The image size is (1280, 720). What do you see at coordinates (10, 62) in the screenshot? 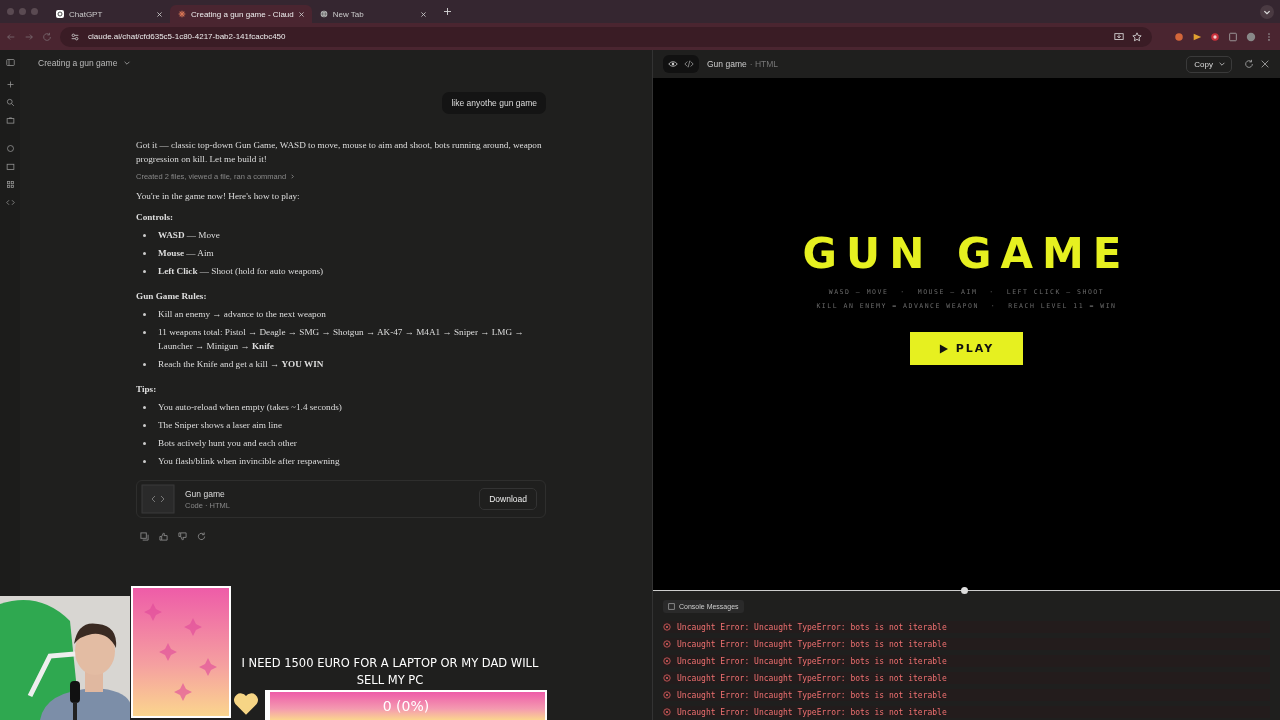
I see `sidebar-toggle-icon` at bounding box center [10, 62].